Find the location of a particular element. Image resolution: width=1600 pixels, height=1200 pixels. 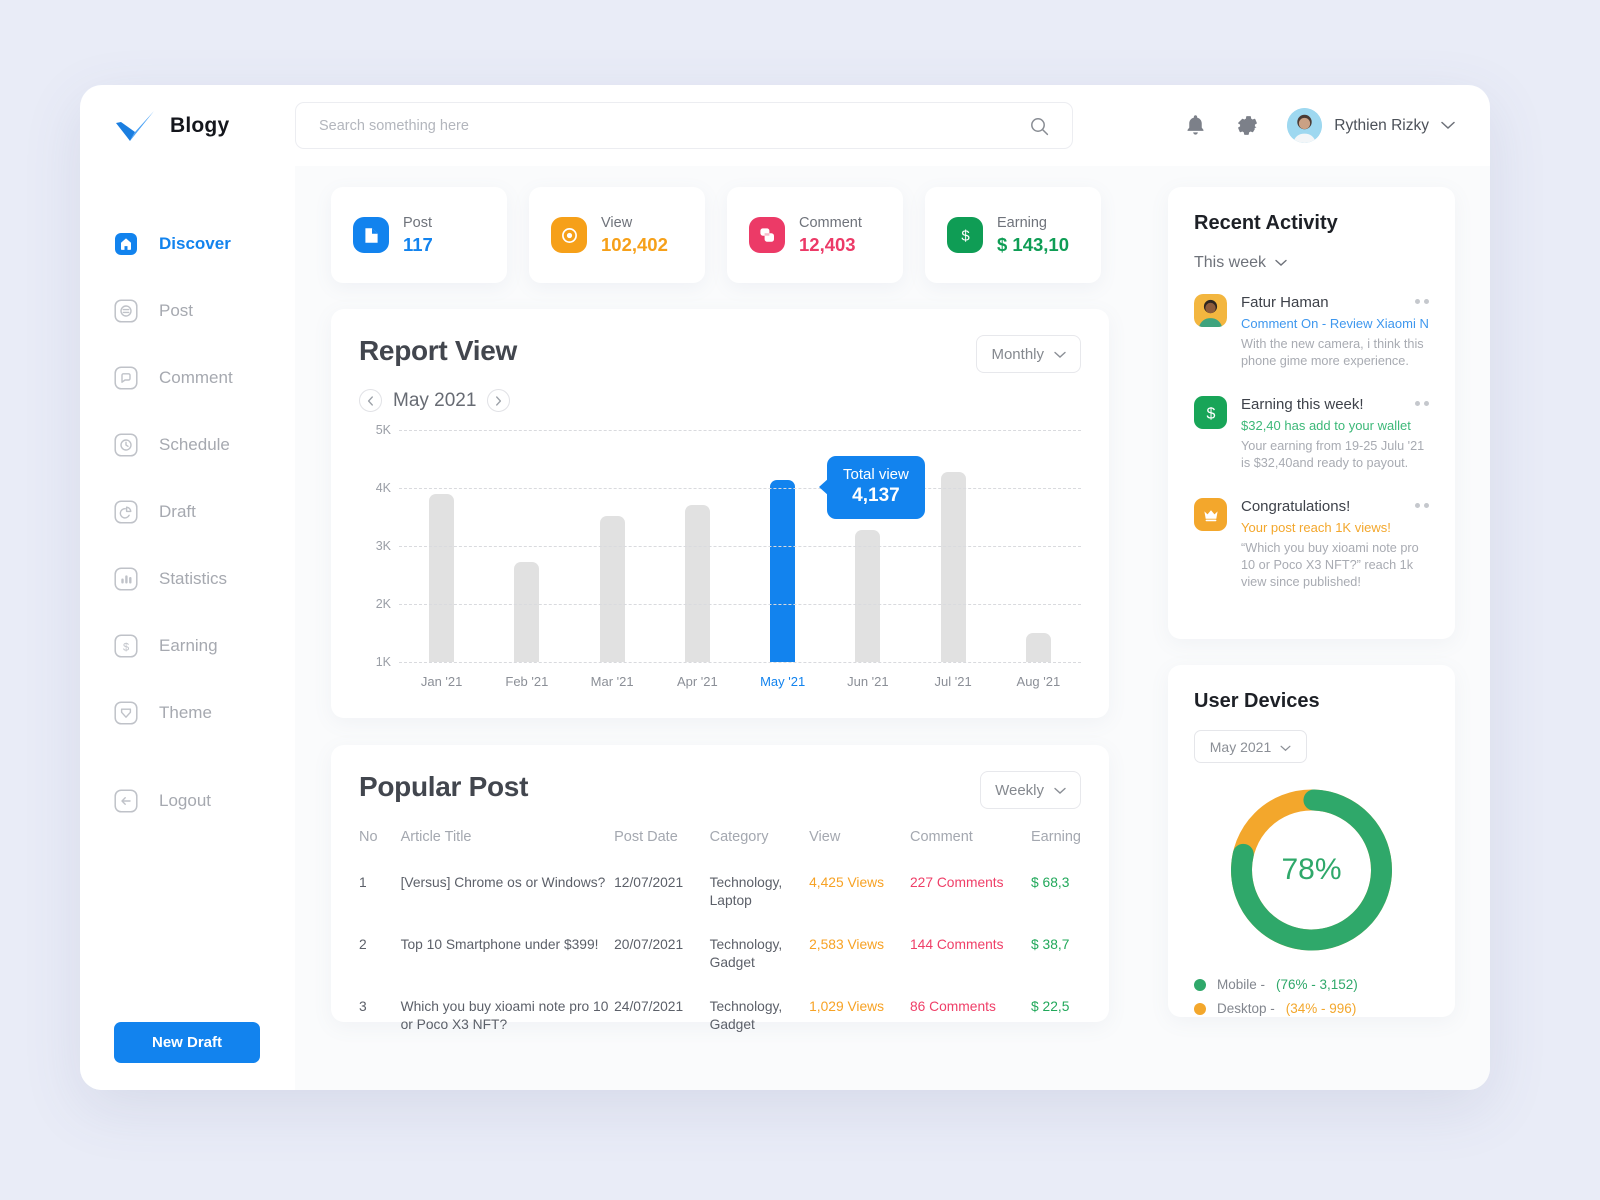

legend-value: (76% - 3,152) is located at coordinates (1317, 984).